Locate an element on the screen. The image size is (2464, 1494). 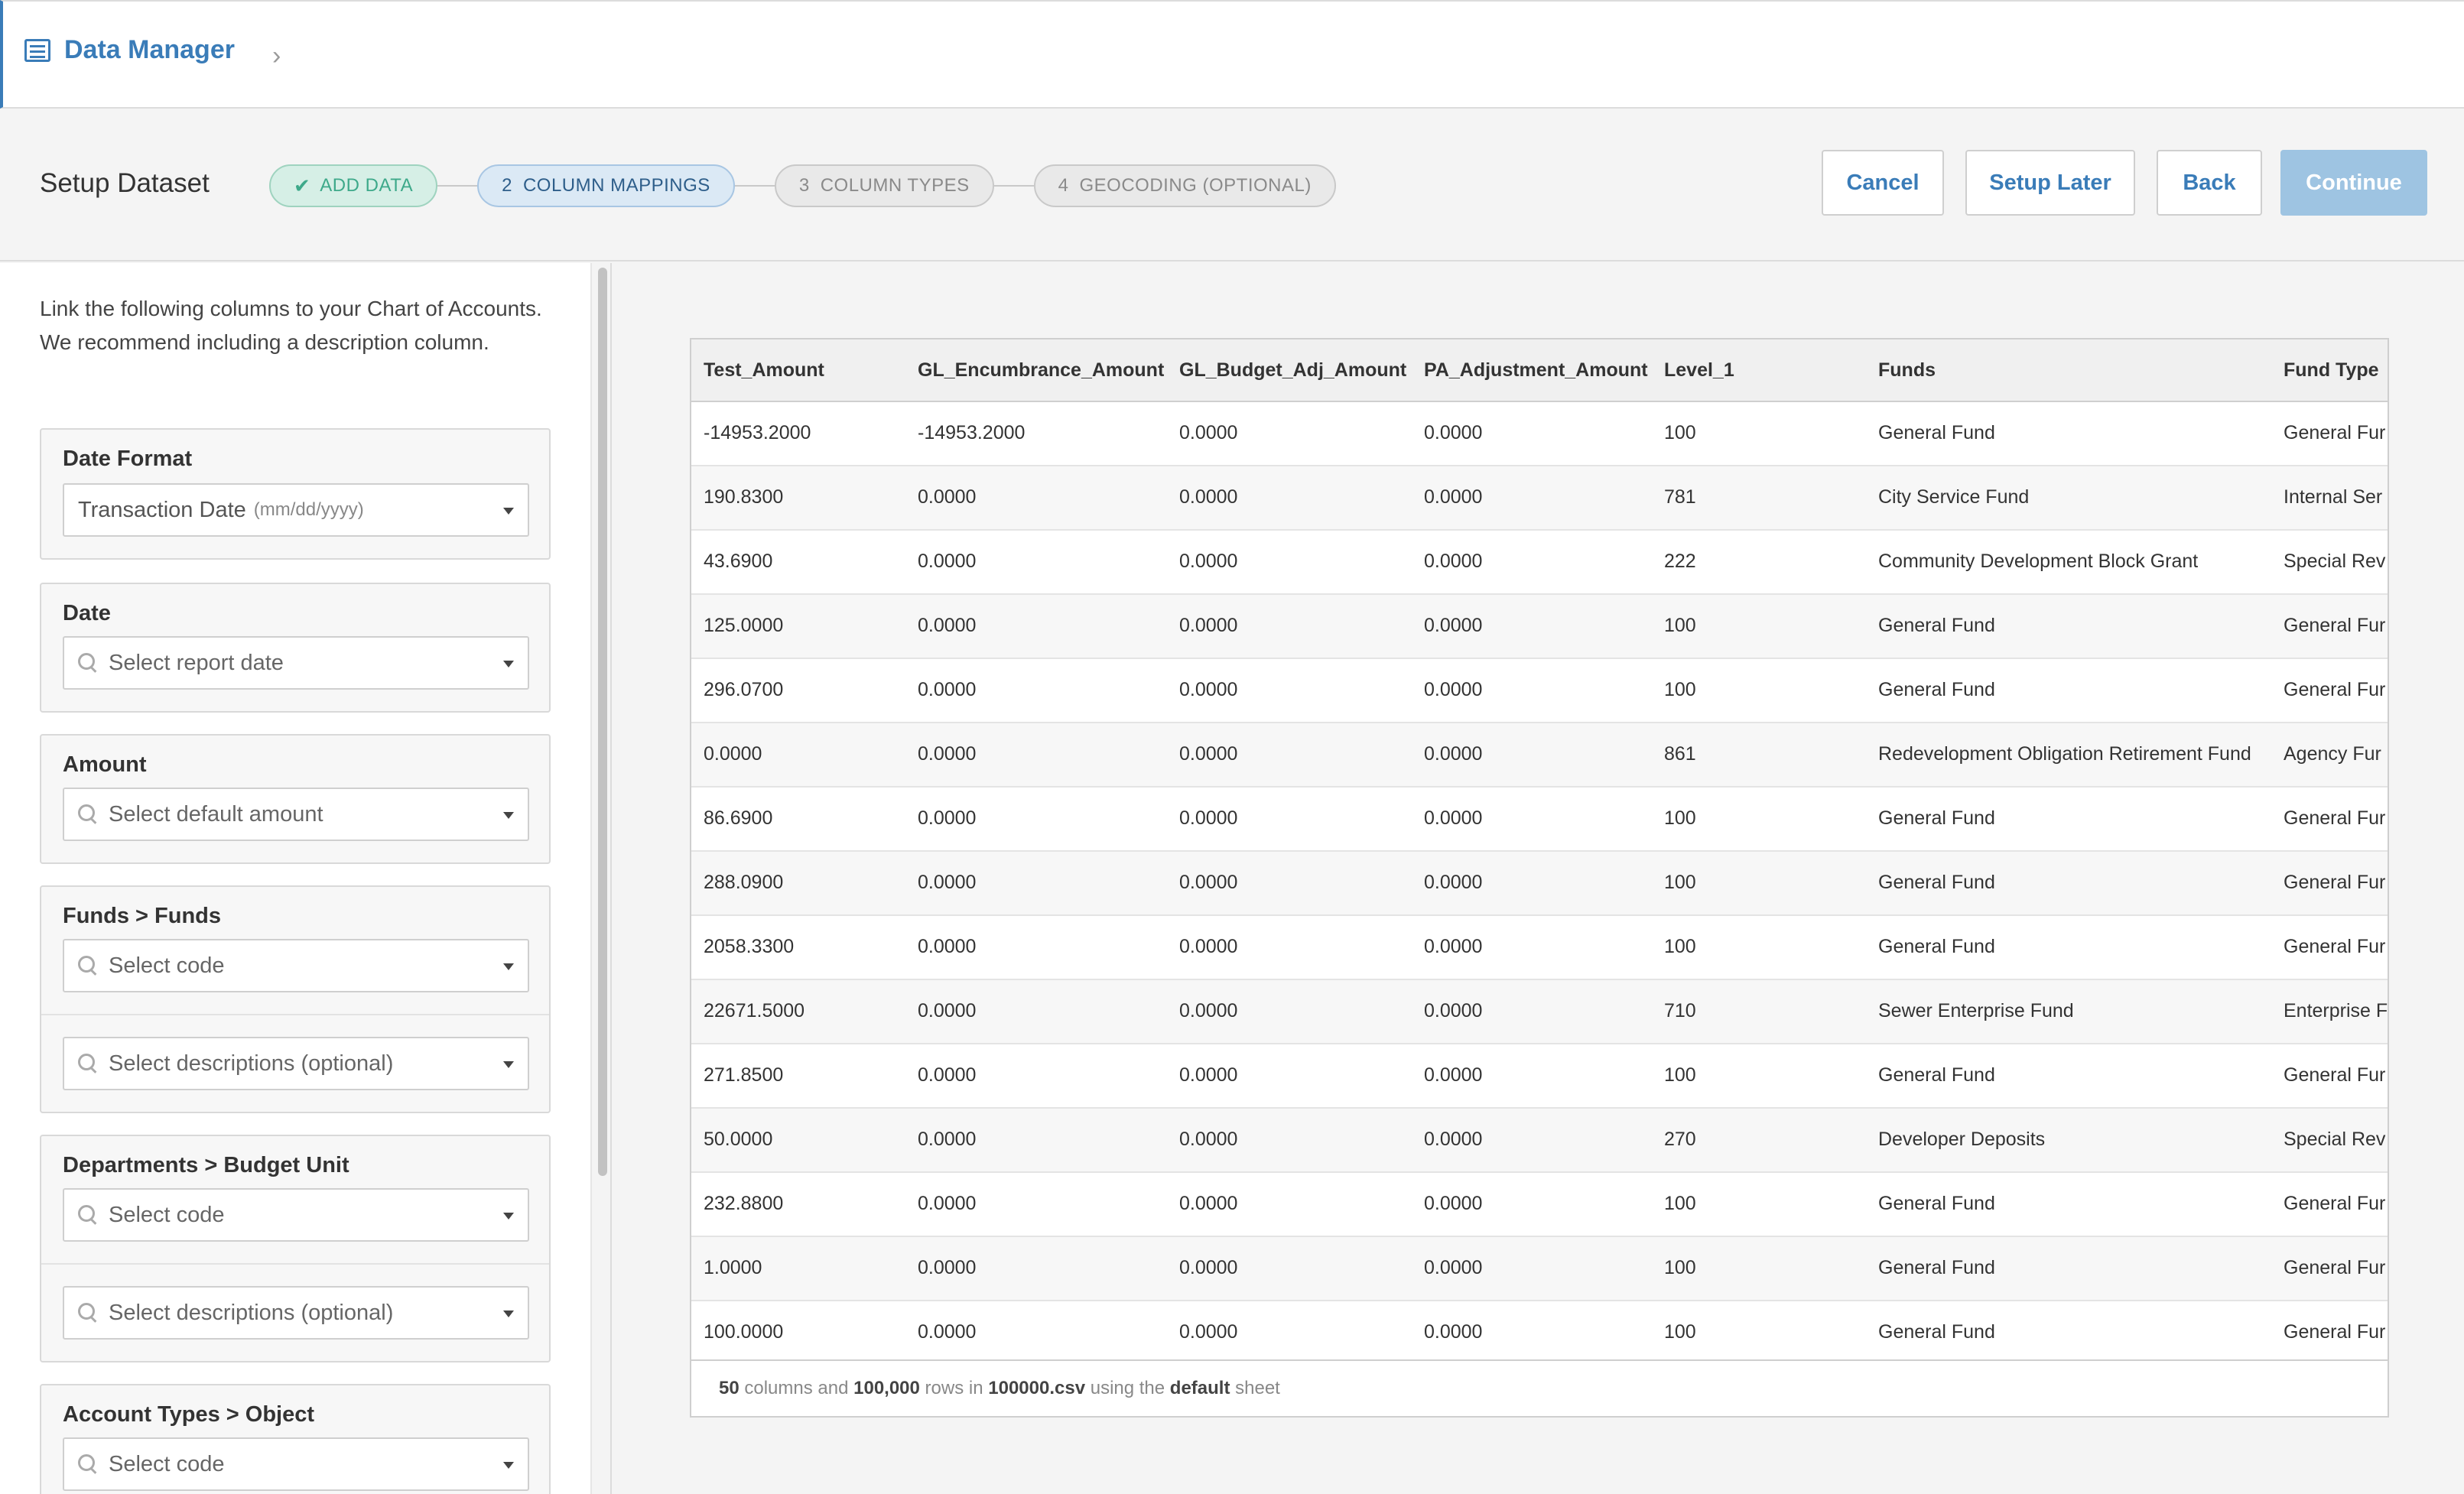
select-placeholder: Select code is located at coordinates (167, 1463).